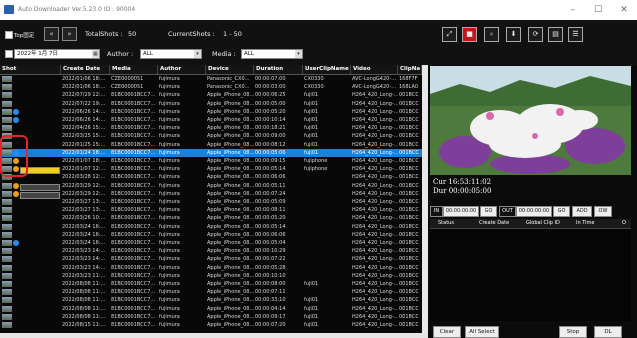  Describe the element at coordinates (447, 332) in the screenshot. I see `clear-button: Clear` at that location.